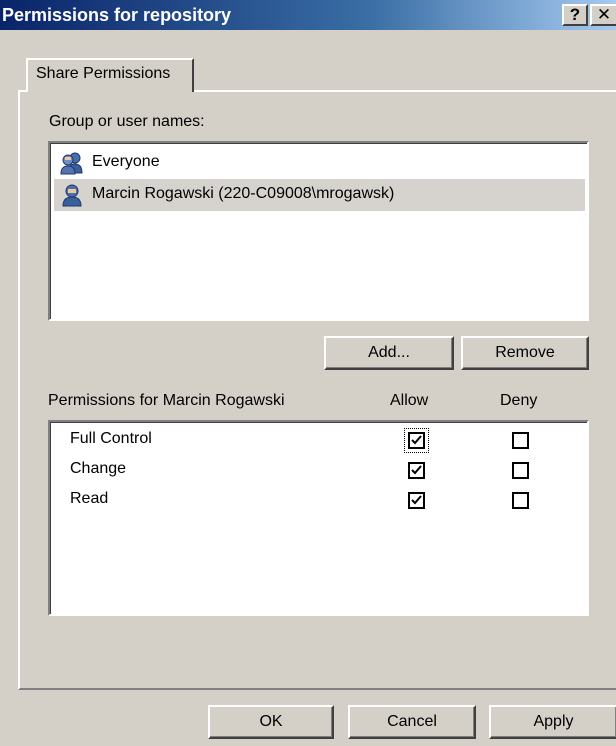  Describe the element at coordinates (308, 15) in the screenshot. I see `title-bar: Permissions for repository ? ✕` at that location.